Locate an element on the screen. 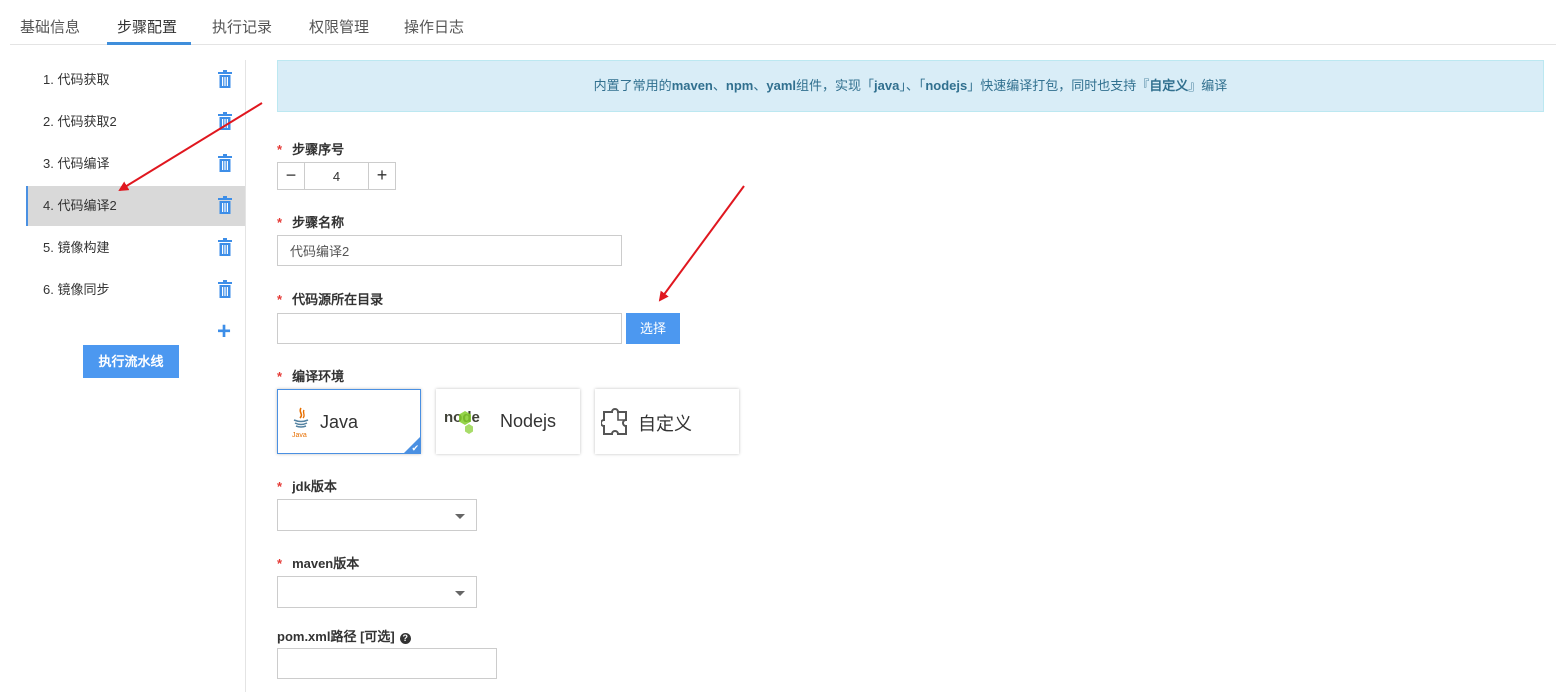  build-env-label: * 编译环境 is located at coordinates (310, 375).